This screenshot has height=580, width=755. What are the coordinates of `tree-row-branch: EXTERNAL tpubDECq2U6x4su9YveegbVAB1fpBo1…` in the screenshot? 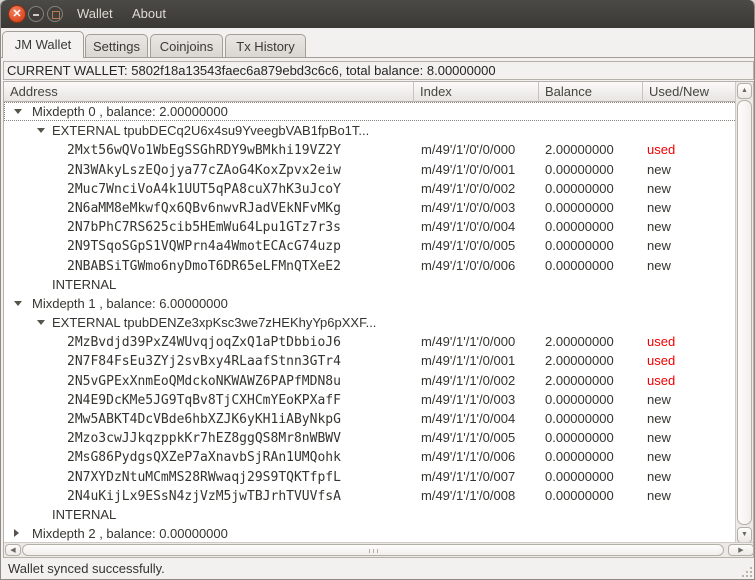 It's located at (370, 130).